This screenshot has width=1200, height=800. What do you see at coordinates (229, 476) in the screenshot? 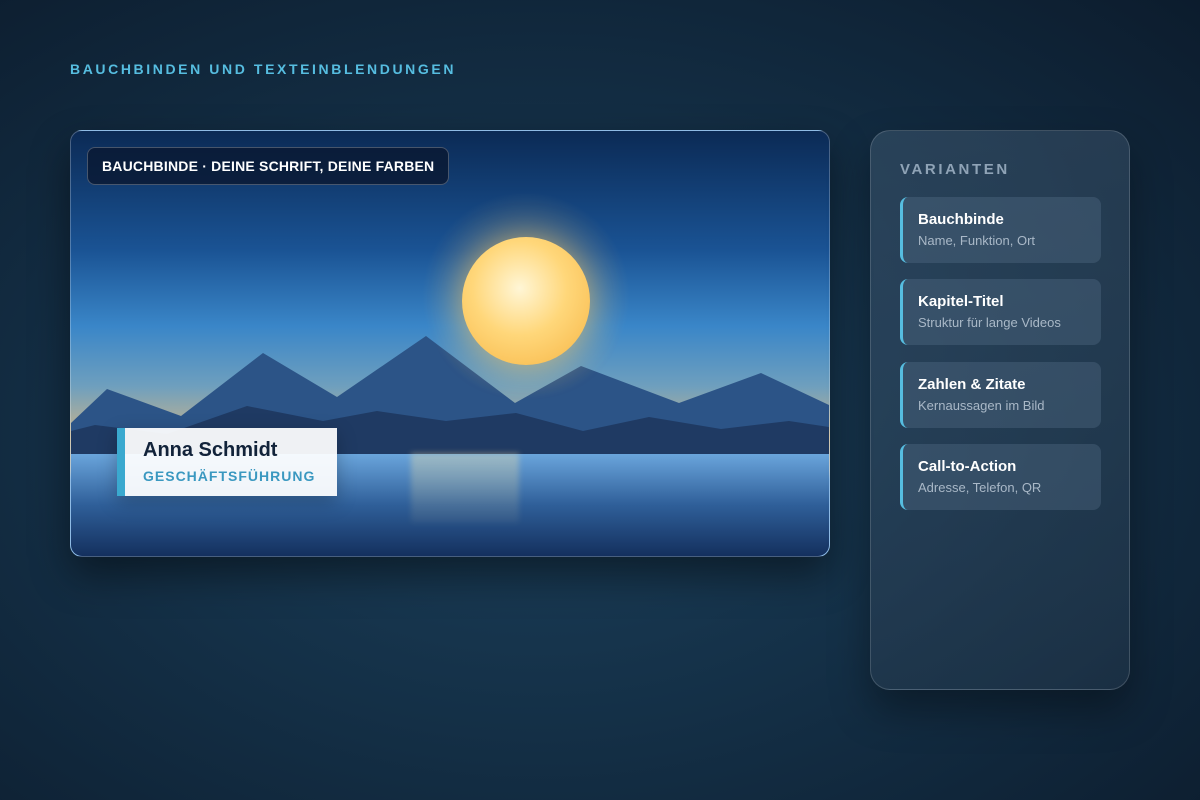
I see `lower-third-role: GESCHÄFTSFÜHRUNG` at bounding box center [229, 476].